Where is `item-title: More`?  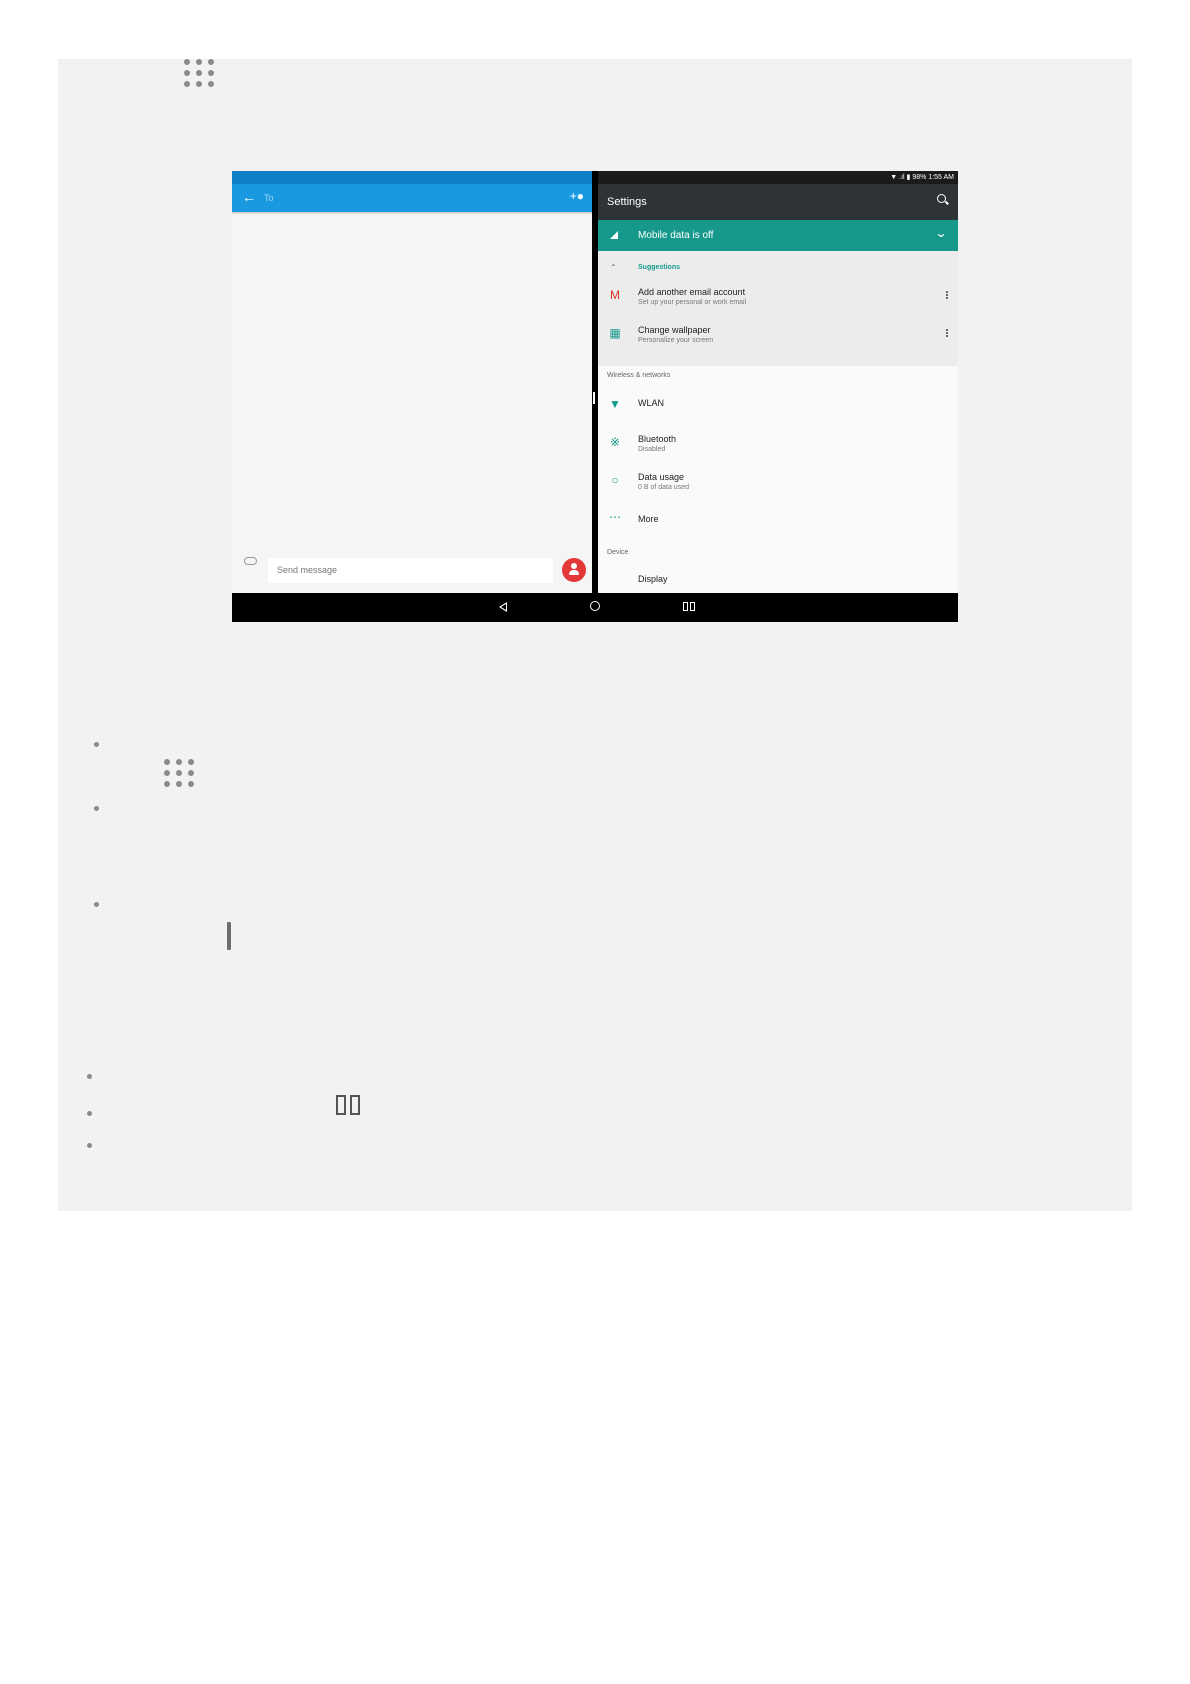
item-title: More is located at coordinates (648, 519).